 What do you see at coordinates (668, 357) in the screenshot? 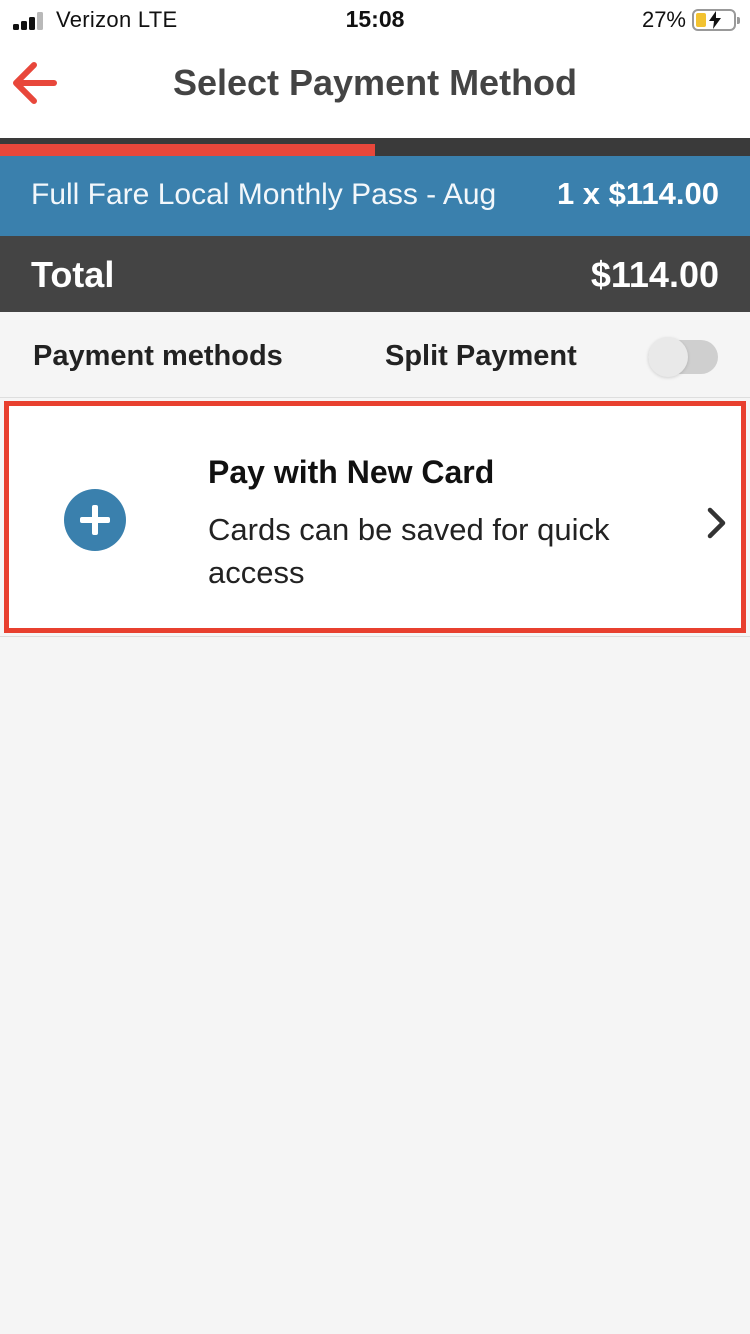
I see `toggle-knob` at bounding box center [668, 357].